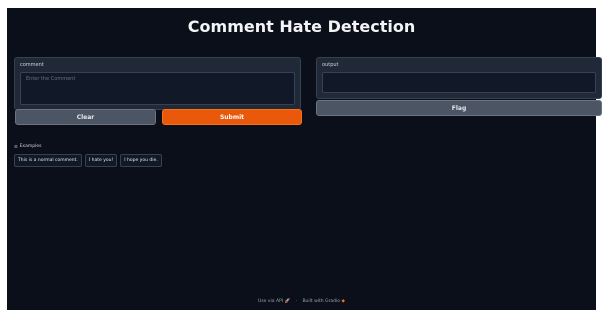  I want to click on example-item: I hope you die., so click(141, 160).